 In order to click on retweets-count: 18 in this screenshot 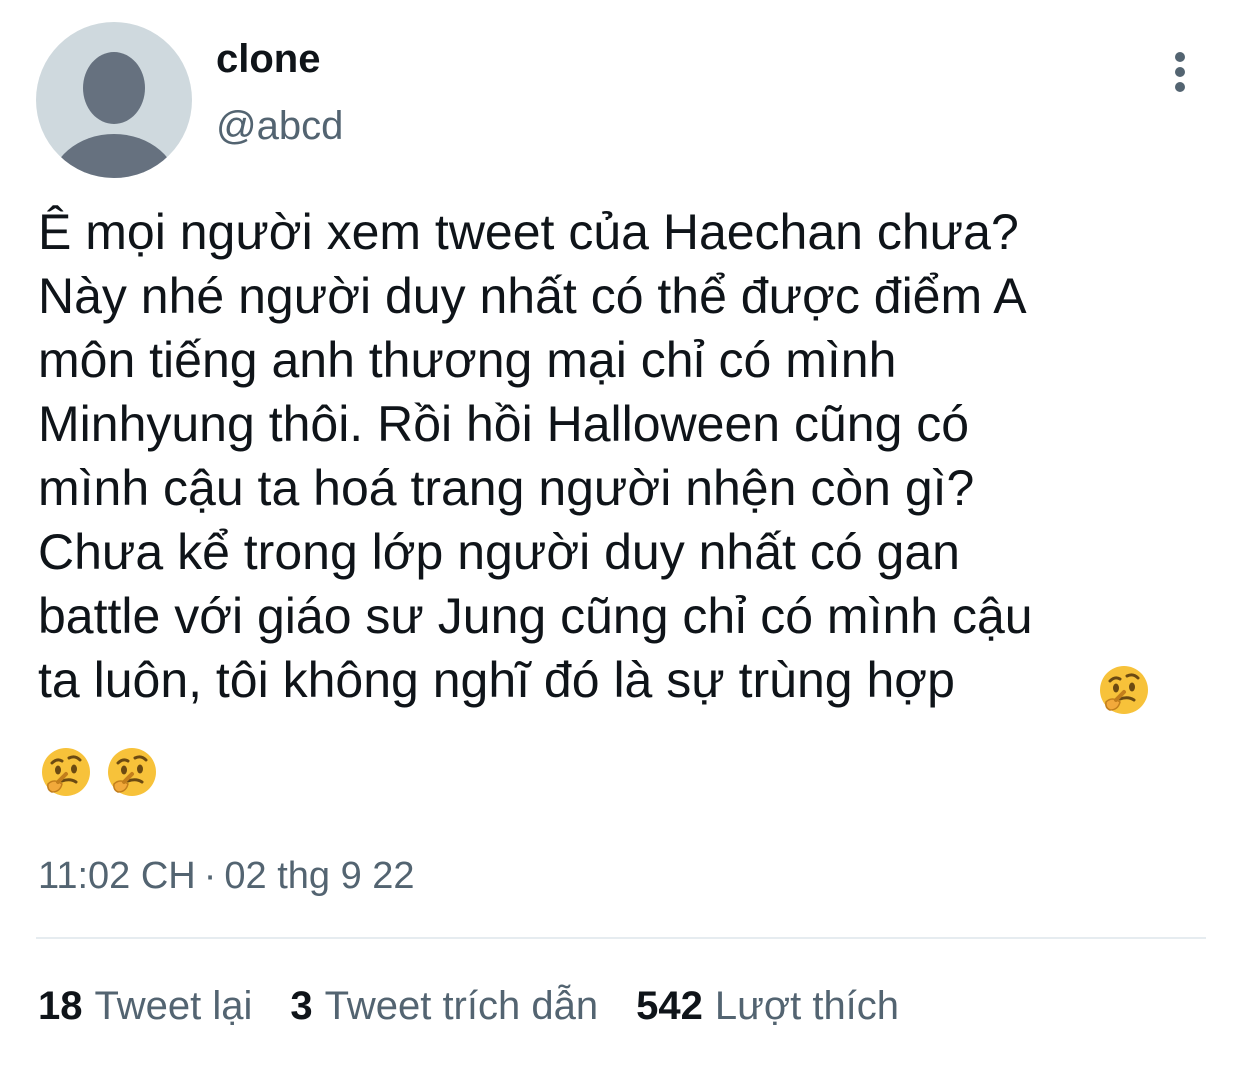, I will do `click(60, 1006)`.